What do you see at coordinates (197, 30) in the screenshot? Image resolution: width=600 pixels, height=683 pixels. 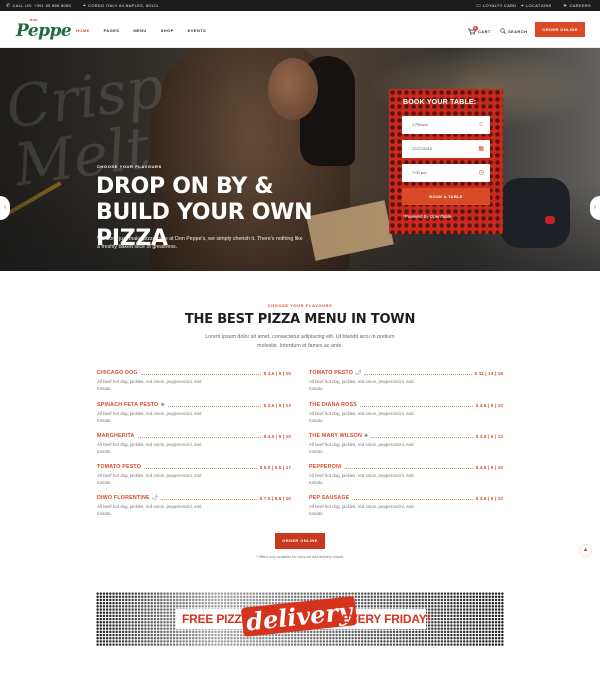 I see `nav-item-events: EVENTS` at bounding box center [197, 30].